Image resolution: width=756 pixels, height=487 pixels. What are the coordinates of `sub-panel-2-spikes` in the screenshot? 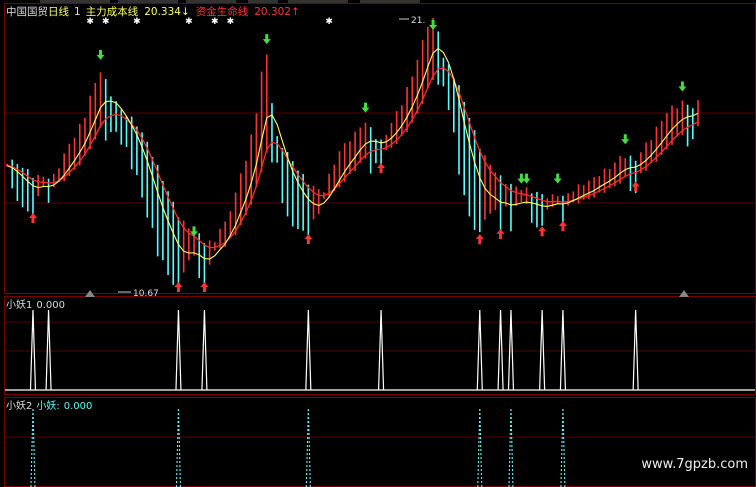 It's located at (298, 447).